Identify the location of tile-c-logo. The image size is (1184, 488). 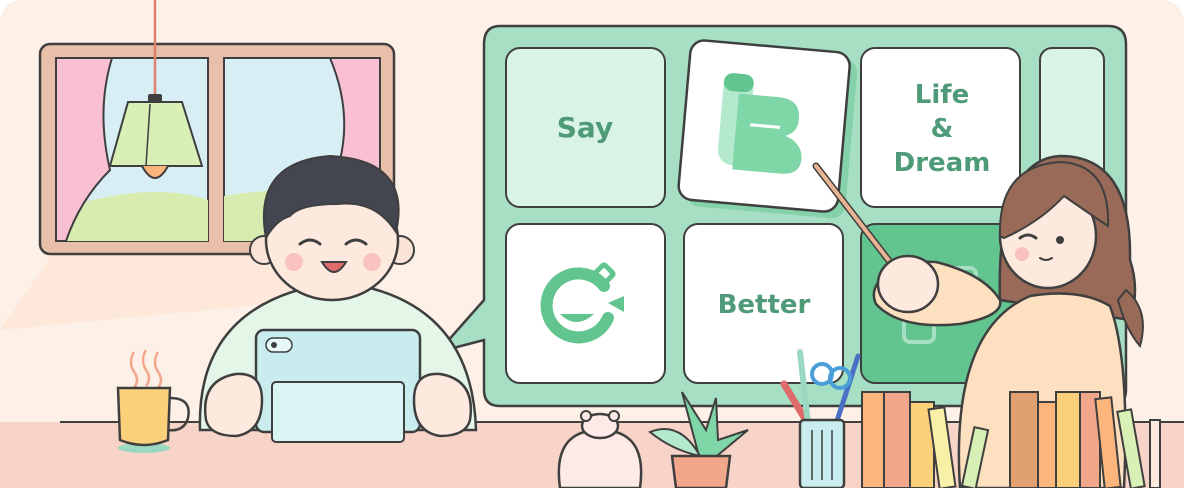
(585, 303).